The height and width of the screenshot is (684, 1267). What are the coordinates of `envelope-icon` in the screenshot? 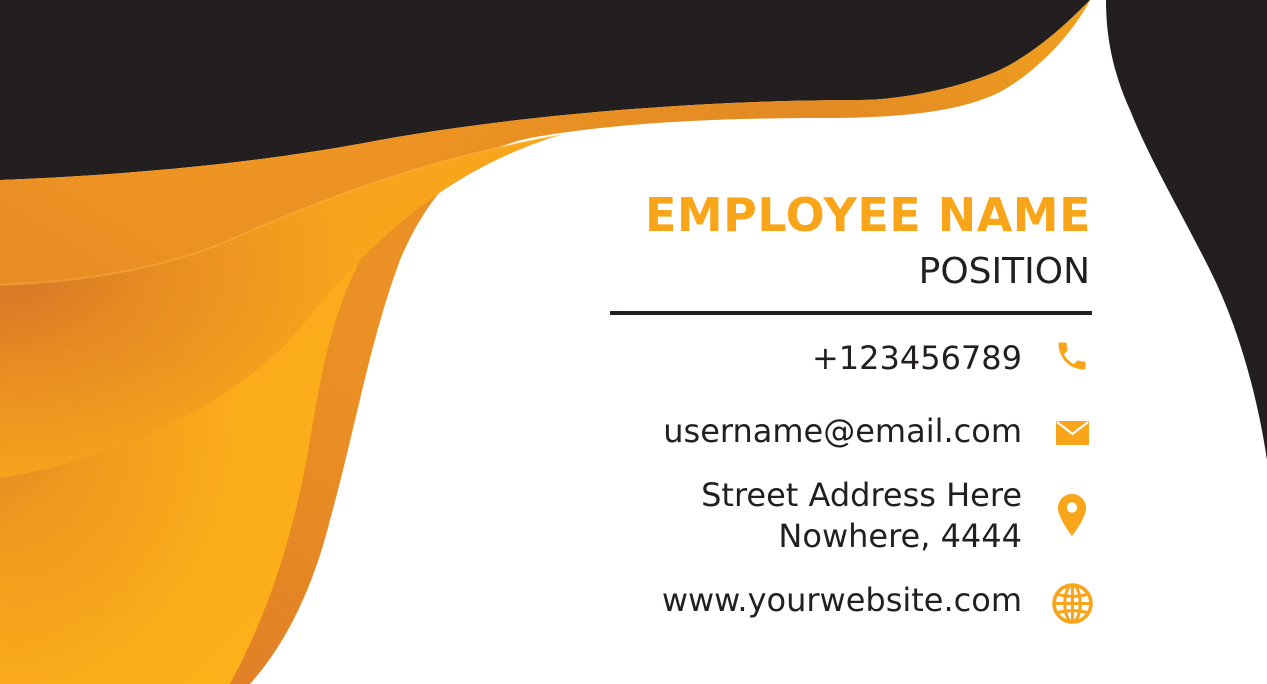 It's located at (1072, 433).